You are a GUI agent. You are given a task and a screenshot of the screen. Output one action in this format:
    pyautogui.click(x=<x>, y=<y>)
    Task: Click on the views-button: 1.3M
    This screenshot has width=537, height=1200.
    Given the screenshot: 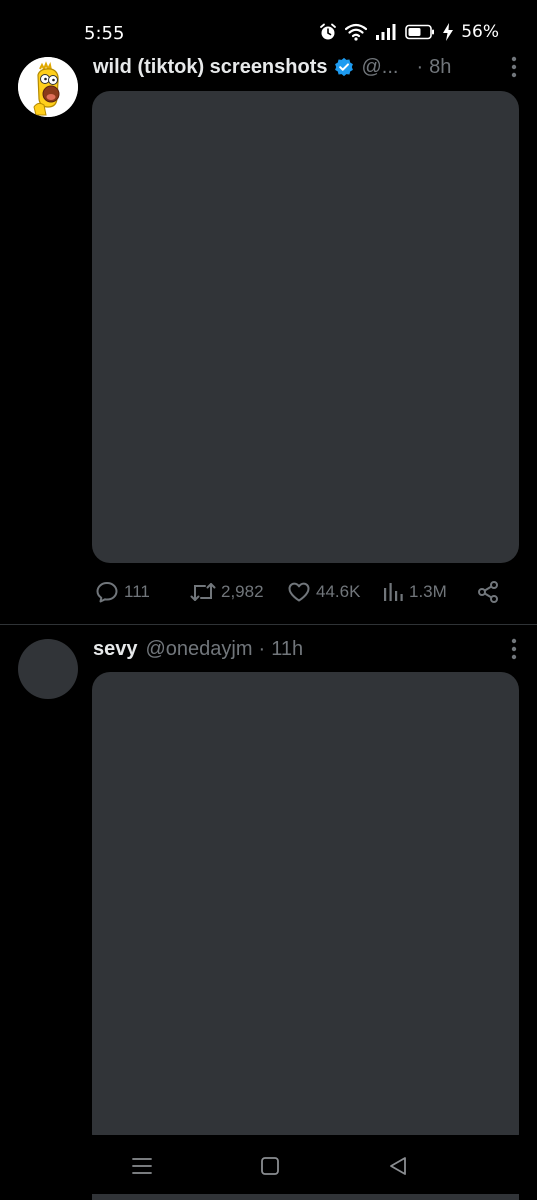 What is the action you would take?
    pyautogui.click(x=414, y=592)
    